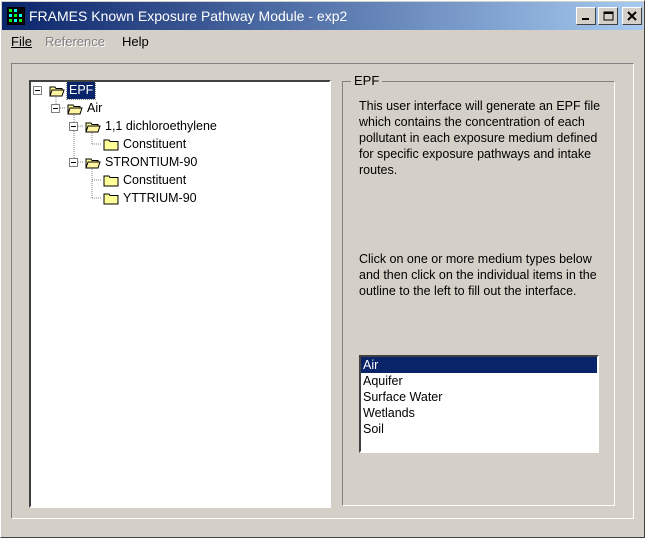 Image resolution: width=645 pixels, height=538 pixels. I want to click on minimize-button, so click(586, 16).